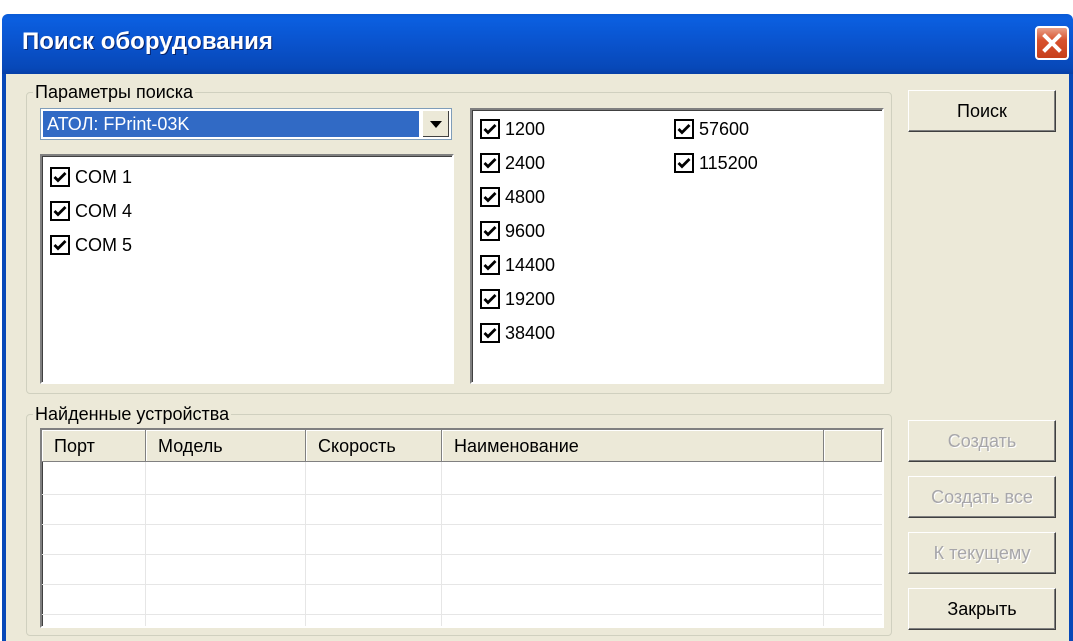 The width and height of the screenshot is (1073, 641). Describe the element at coordinates (231, 124) in the screenshot. I see `model-select-value: АТОЛ: FPrint-03K` at that location.